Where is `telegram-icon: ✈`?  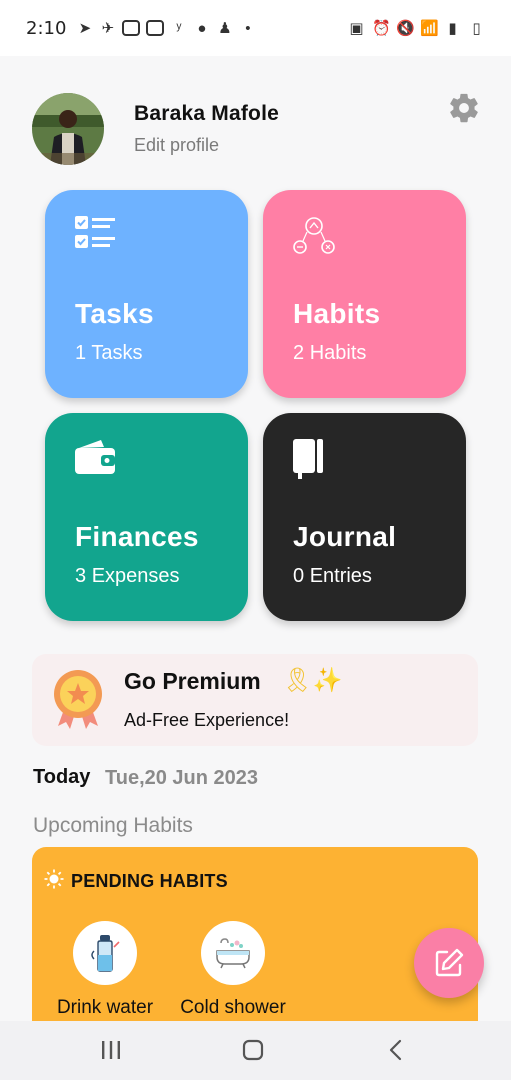 telegram-icon: ✈ is located at coordinates (108, 28).